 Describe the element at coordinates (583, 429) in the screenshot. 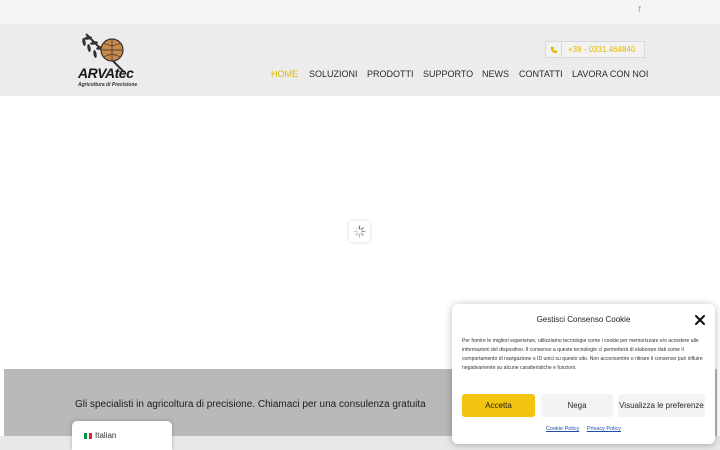

I see `cookie-policy-links: Cookie Policy Privacy Policy` at that location.